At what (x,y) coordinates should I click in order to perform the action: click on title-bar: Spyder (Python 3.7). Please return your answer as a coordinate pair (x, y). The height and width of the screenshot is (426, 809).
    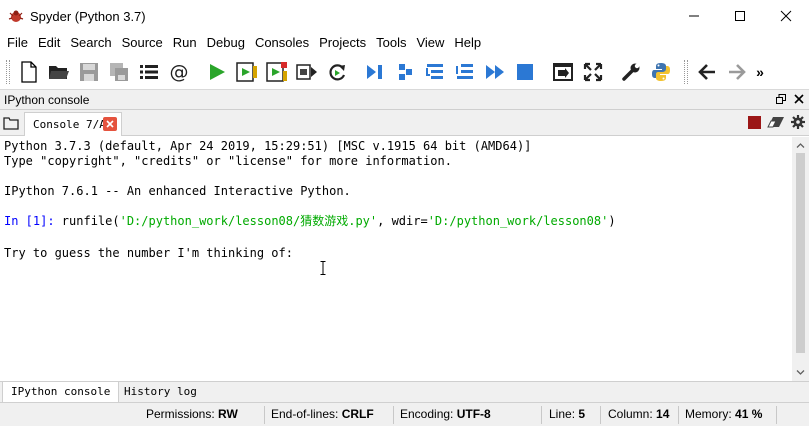
    Looking at the image, I should click on (404, 16).